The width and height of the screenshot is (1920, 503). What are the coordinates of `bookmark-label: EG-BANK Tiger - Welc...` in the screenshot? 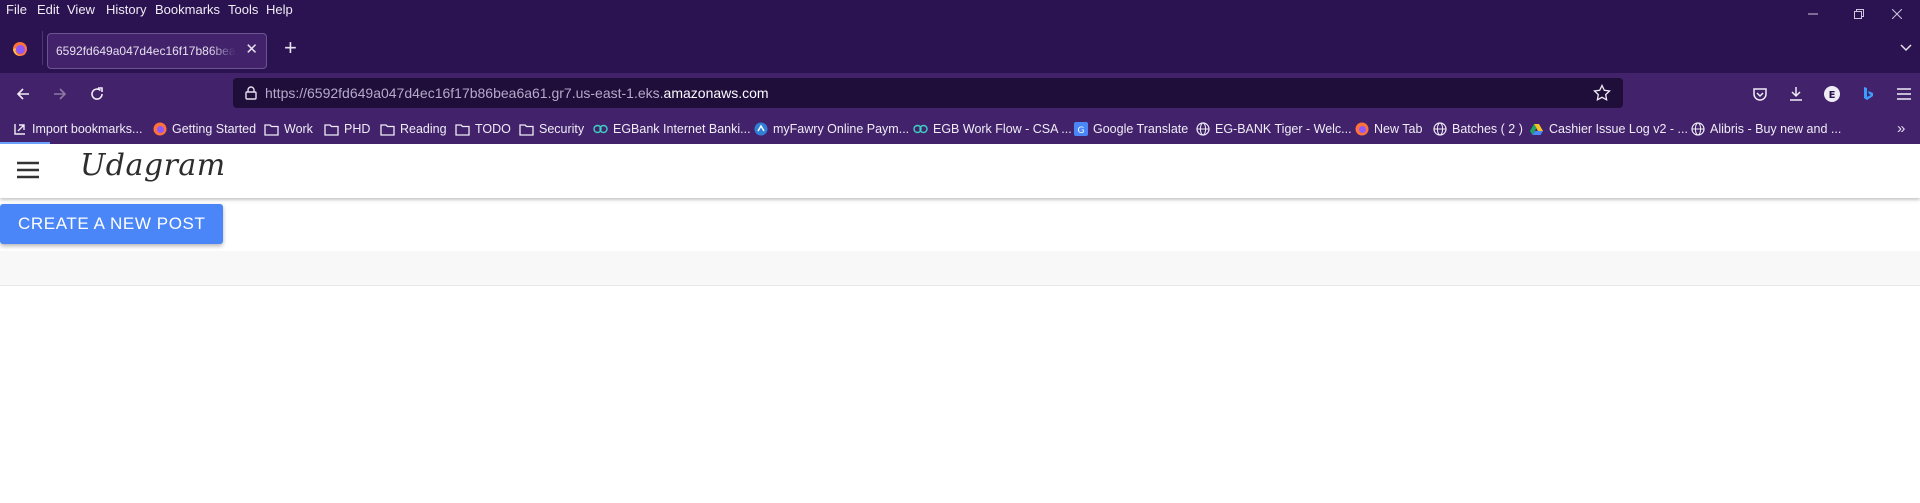 It's located at (1283, 129).